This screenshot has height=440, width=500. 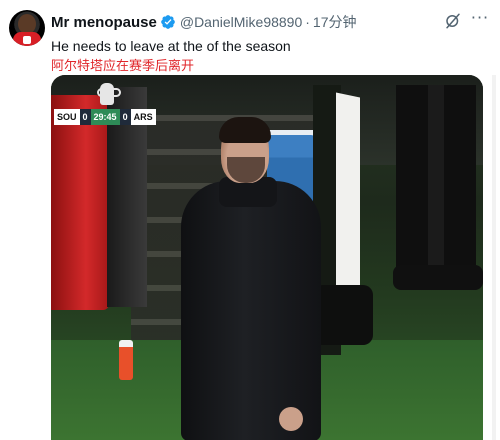 I want to click on tweet-text: He needs to leave at the of the season, so click(x=171, y=46).